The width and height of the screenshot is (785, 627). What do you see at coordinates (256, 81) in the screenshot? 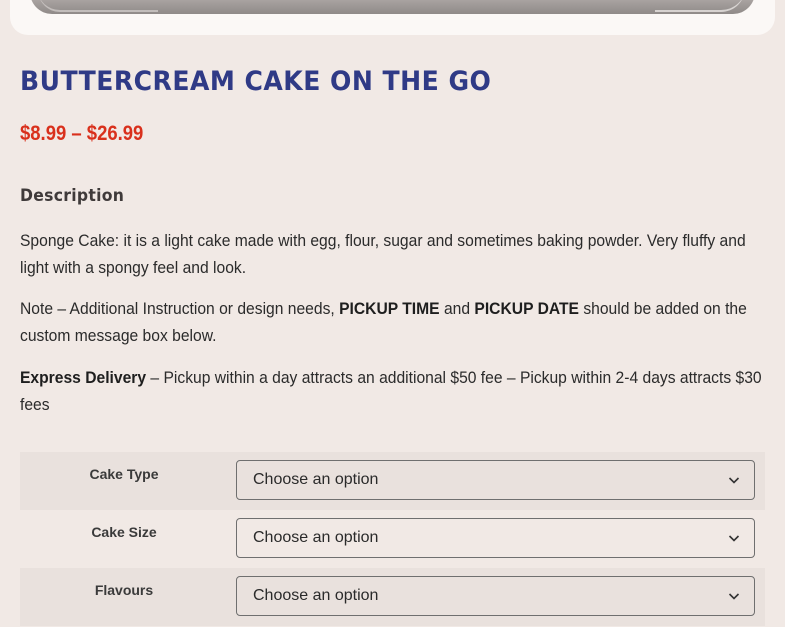
I see `product-title: Buttercream Cake on the go` at bounding box center [256, 81].